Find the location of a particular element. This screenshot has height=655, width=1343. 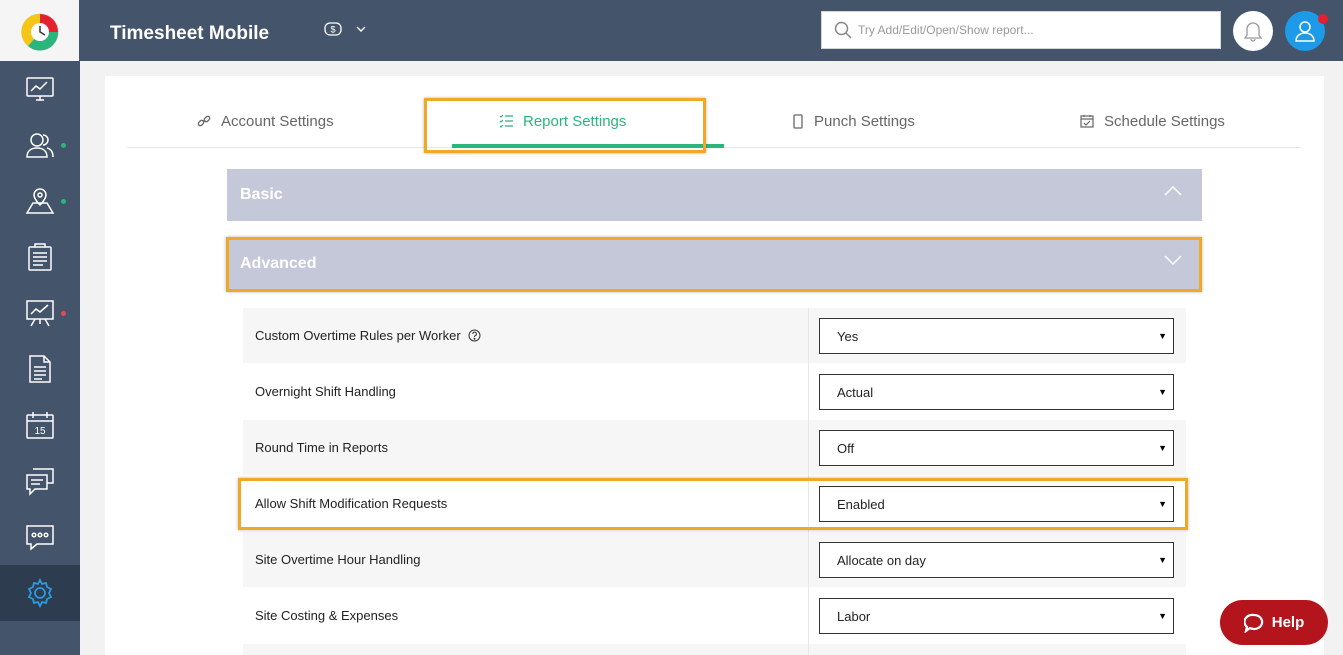

help-circle-icon is located at coordinates (474, 335).